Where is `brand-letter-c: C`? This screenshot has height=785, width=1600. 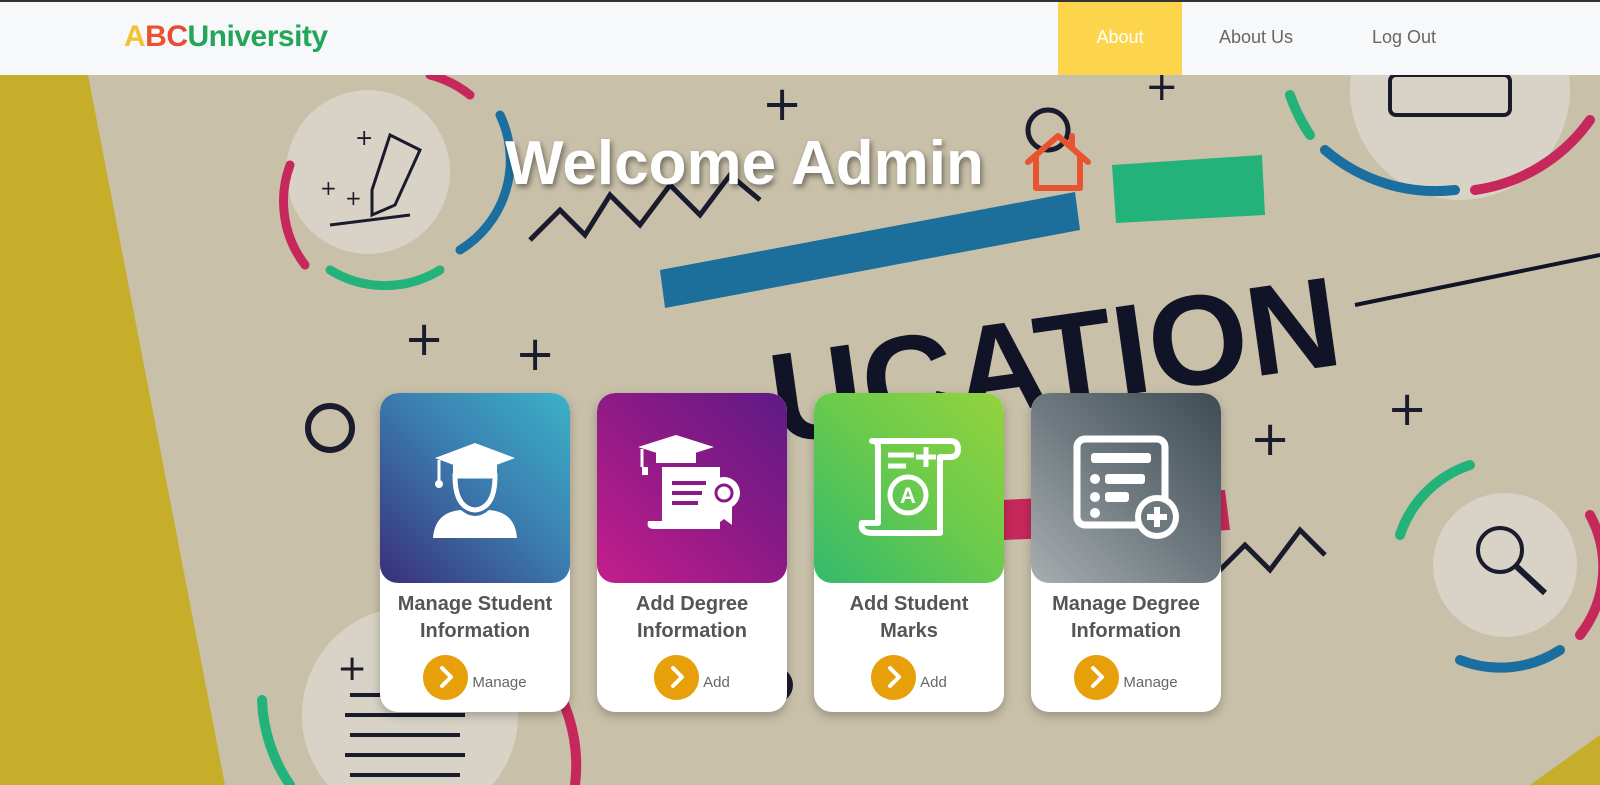
brand-letter-c: C is located at coordinates (177, 36).